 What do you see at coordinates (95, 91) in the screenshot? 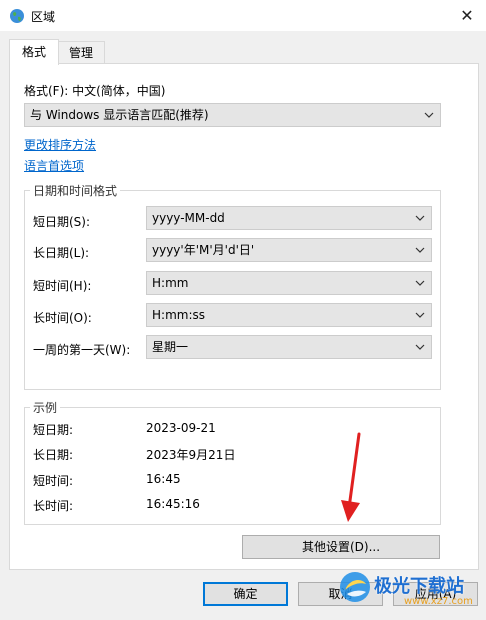
I see `format-label: 格式(F): 中文(简体，中国)` at bounding box center [95, 91].